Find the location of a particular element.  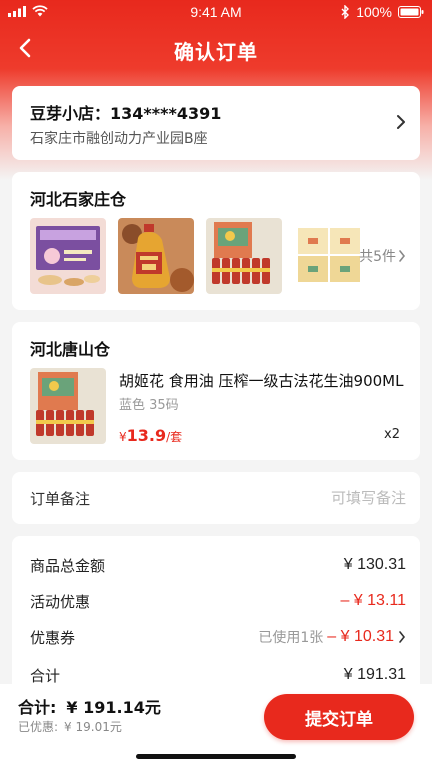

total-value: ¥ 191.14元 is located at coordinates (113, 707).